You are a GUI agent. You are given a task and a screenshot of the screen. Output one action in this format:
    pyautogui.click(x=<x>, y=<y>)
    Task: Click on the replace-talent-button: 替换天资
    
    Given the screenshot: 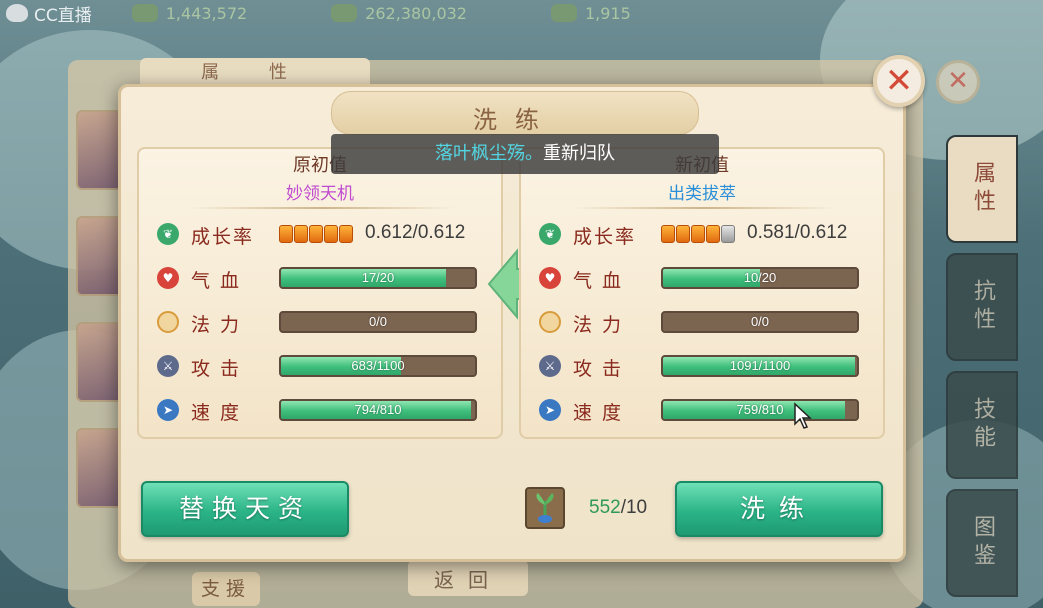 What is the action you would take?
    pyautogui.click(x=245, y=509)
    